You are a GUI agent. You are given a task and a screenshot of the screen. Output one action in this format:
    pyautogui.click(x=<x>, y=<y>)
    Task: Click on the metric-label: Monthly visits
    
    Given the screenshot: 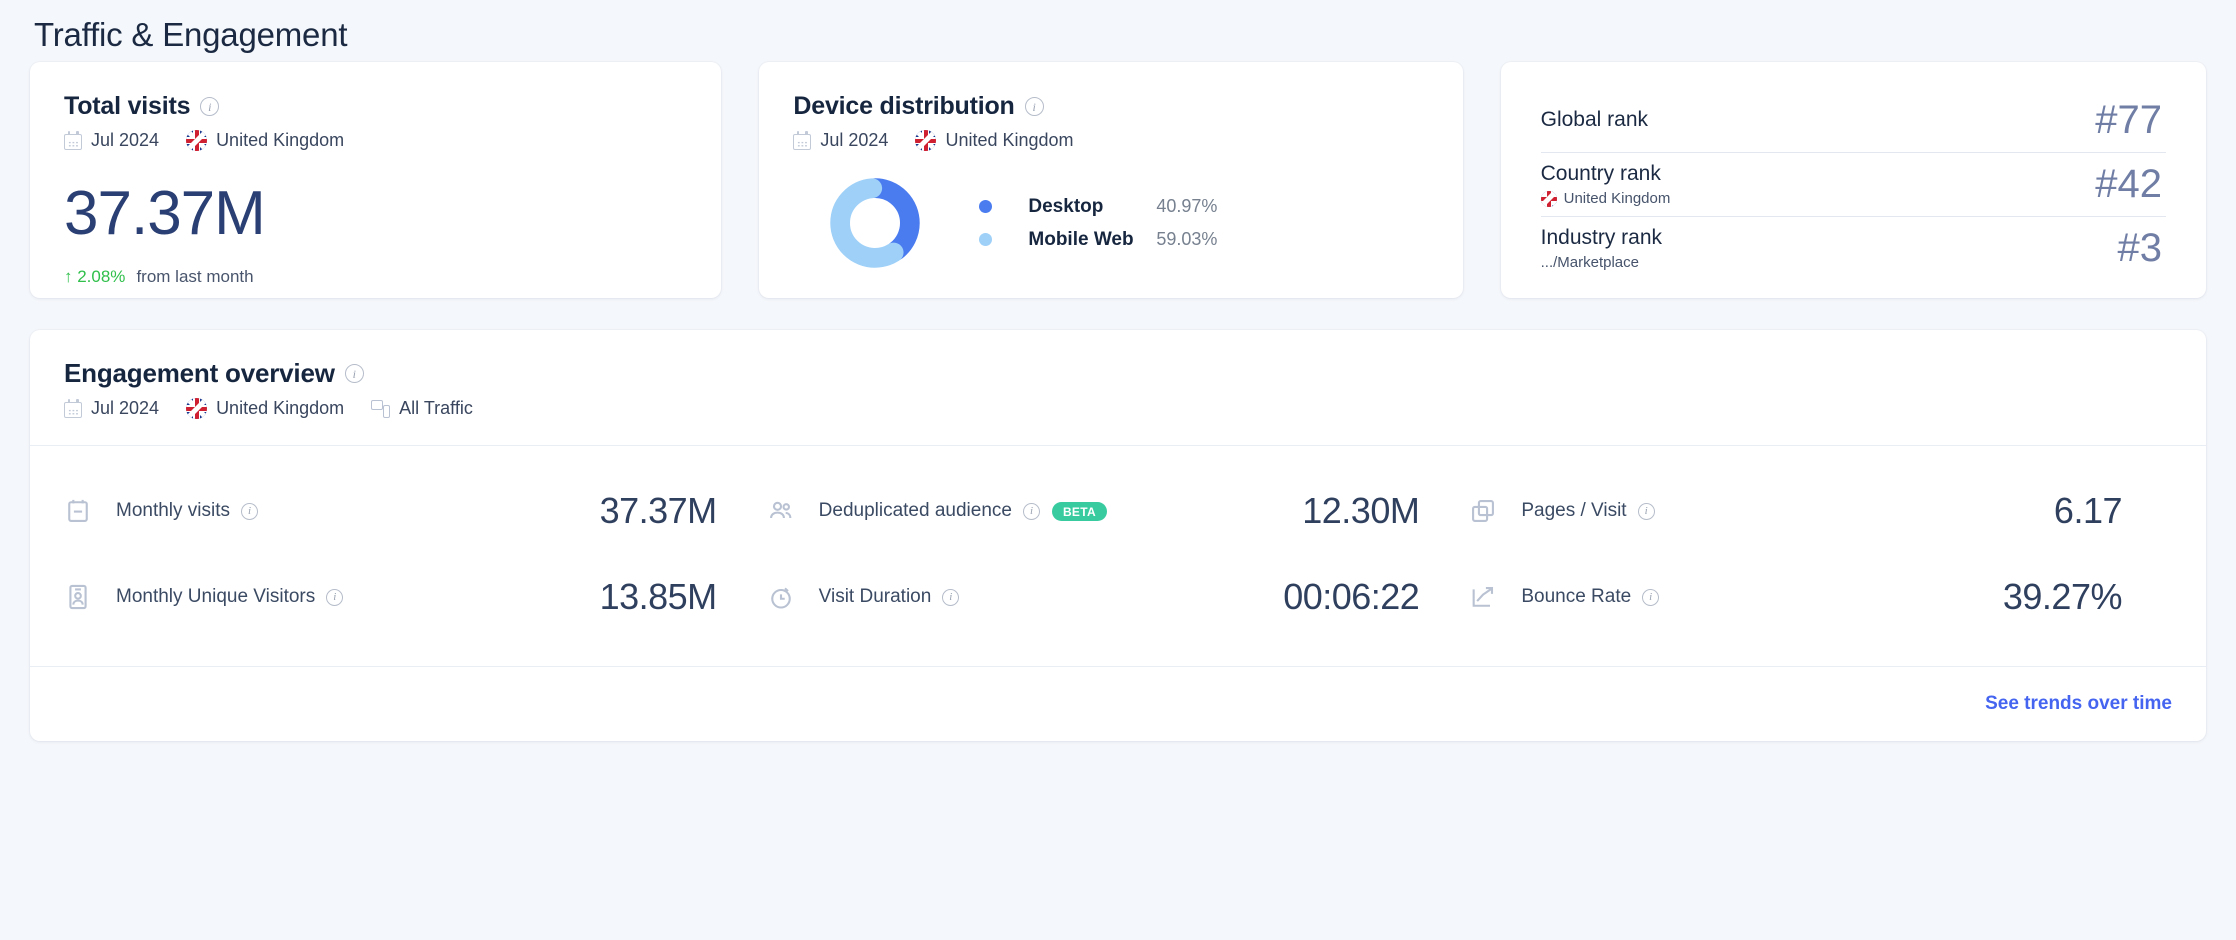 What is the action you would take?
    pyautogui.click(x=173, y=510)
    